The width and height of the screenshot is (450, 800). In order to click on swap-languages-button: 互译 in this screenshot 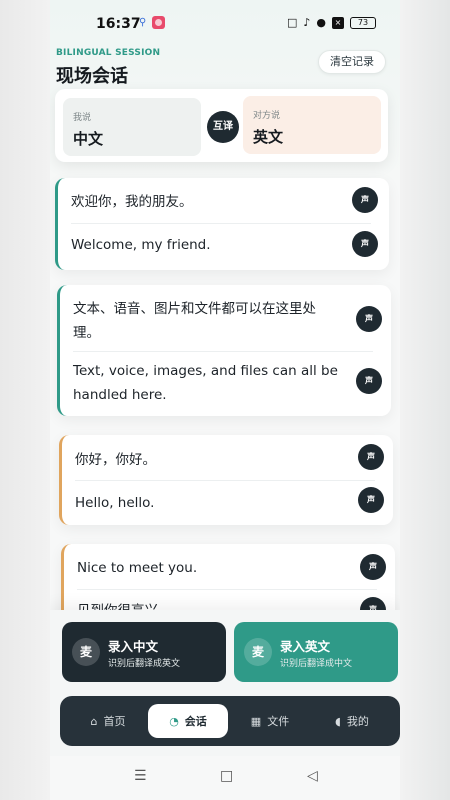, I will do `click(223, 127)`.